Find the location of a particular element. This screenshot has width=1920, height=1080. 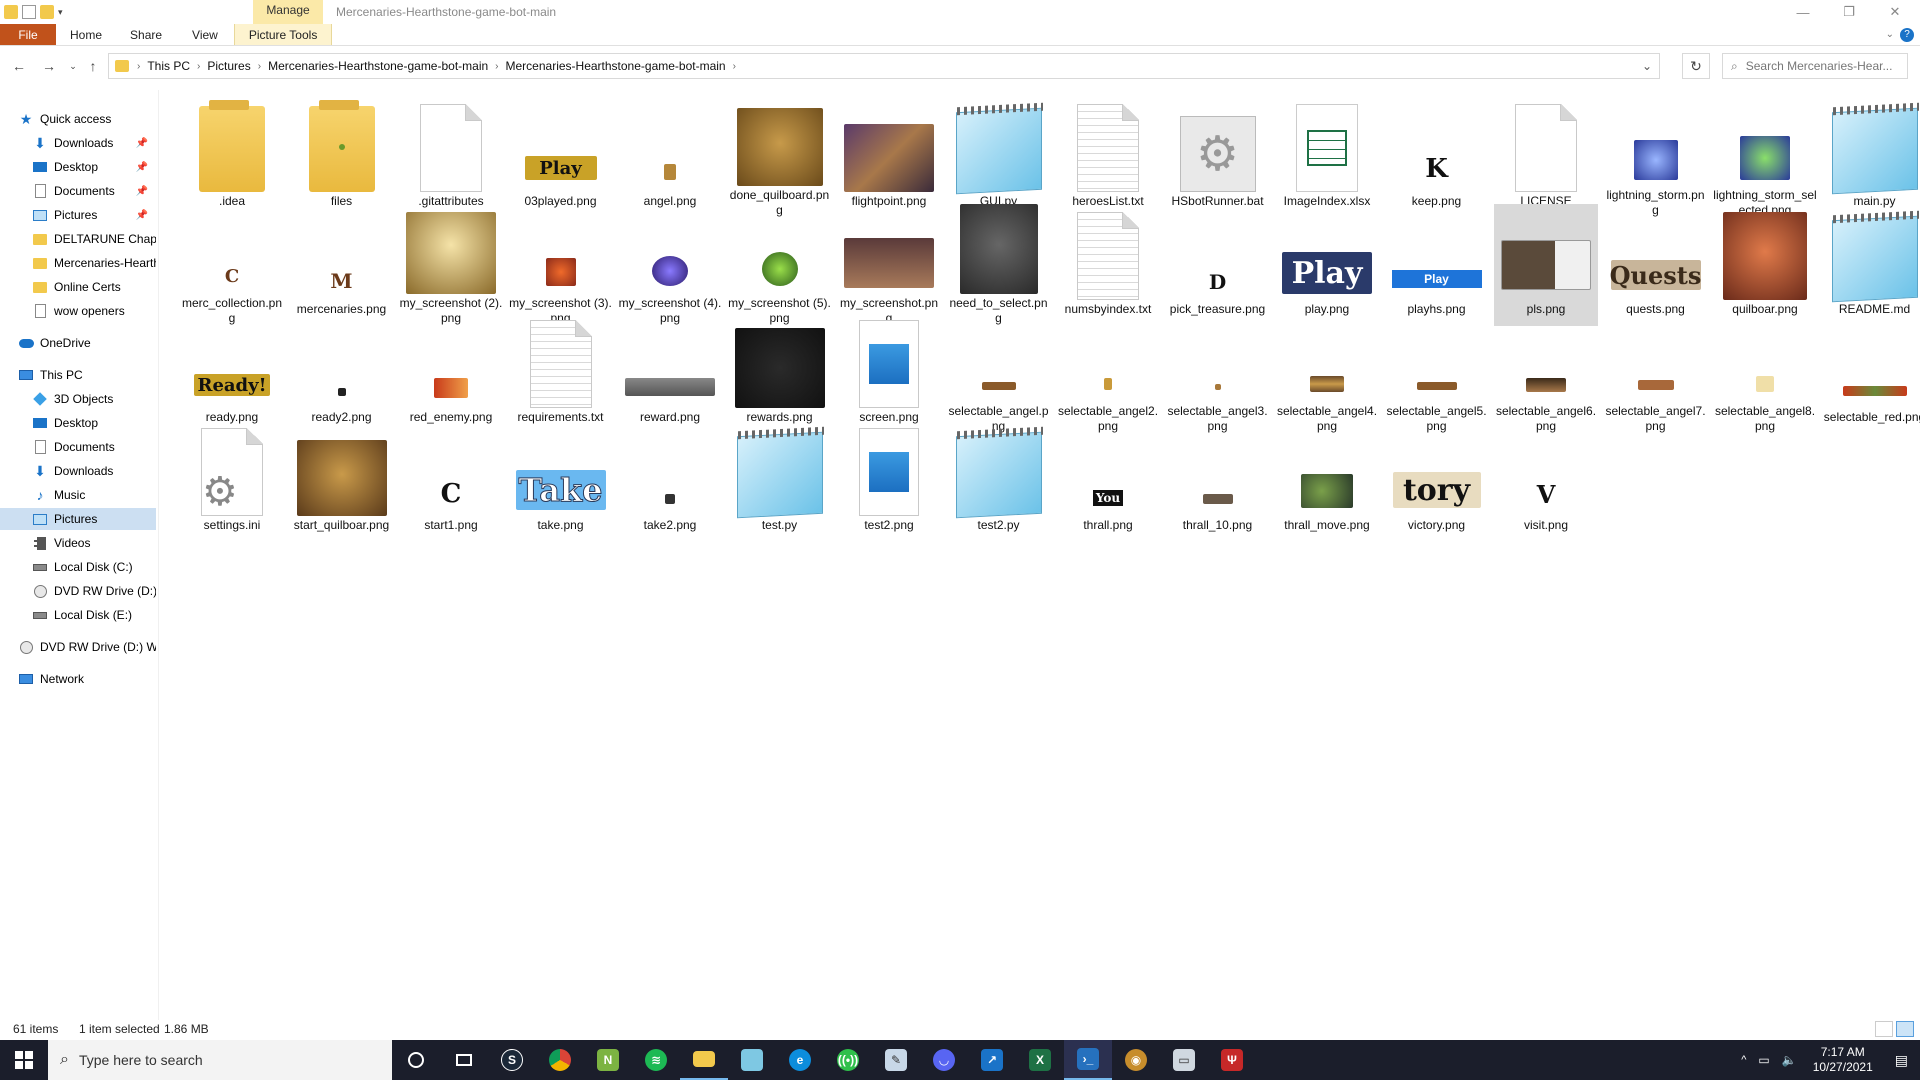

file-item: need_to_select.png is located at coordinates (999, 265).